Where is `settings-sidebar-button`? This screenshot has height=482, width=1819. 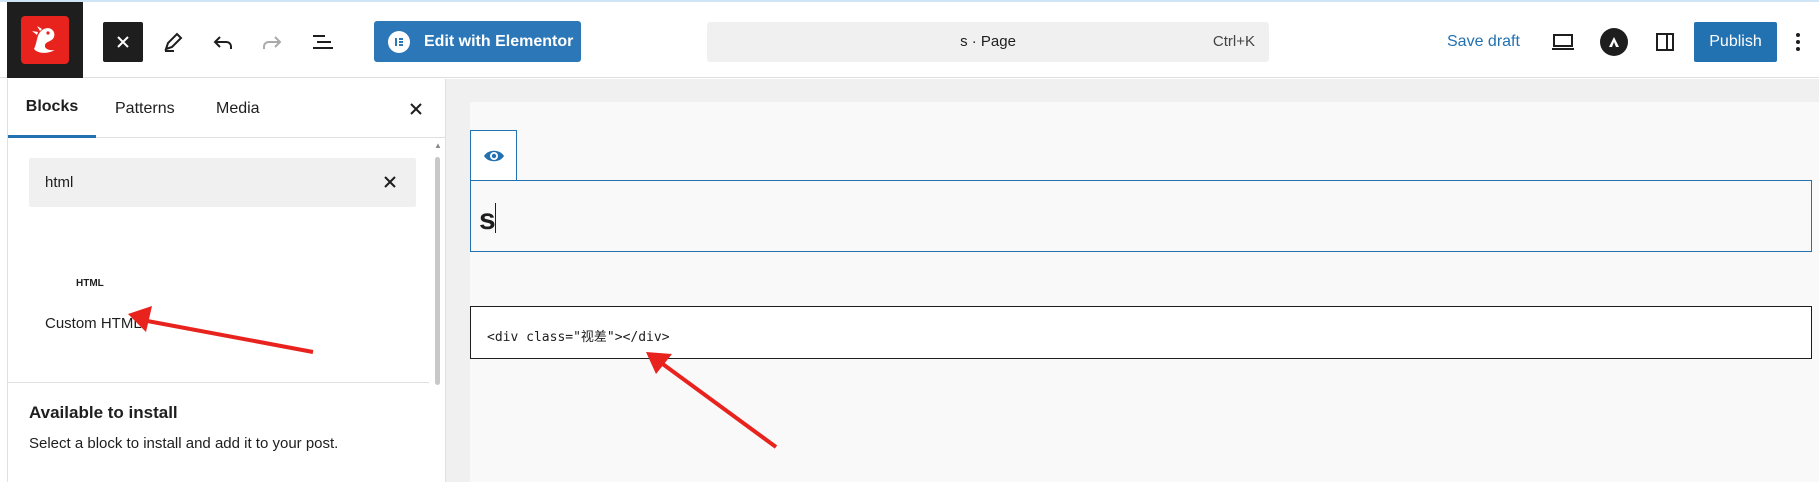
settings-sidebar-button is located at coordinates (1665, 42).